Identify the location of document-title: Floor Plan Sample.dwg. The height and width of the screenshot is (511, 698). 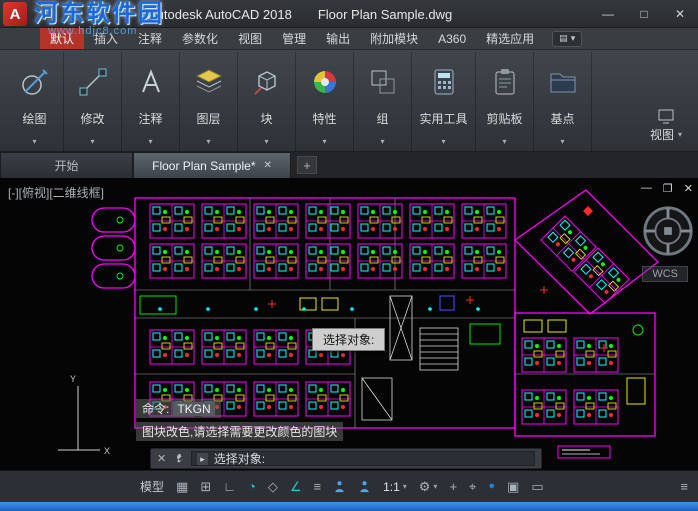
(385, 14).